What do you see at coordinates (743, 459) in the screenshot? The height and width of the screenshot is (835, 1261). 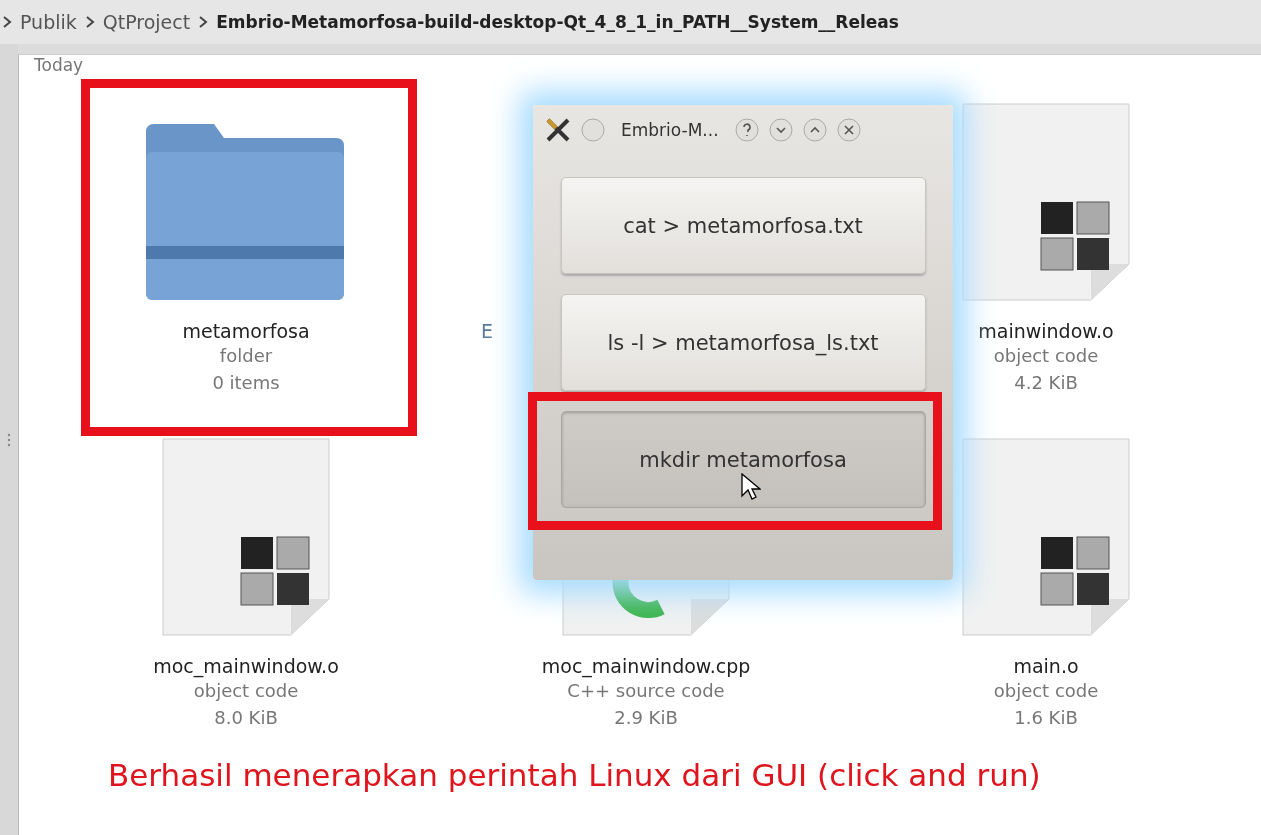 I see `command-button: mkdir metamorfosa` at bounding box center [743, 459].